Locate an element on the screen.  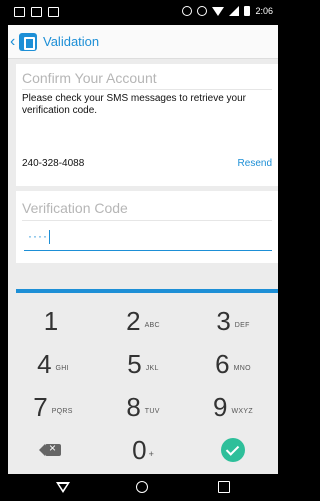
status-bar: 2:06 is located at coordinates (143, 12).